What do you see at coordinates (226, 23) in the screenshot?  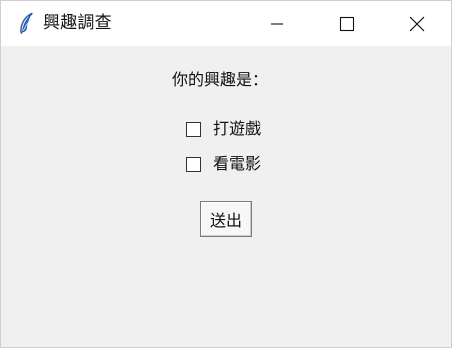 I see `title-bar: 興趣調查` at bounding box center [226, 23].